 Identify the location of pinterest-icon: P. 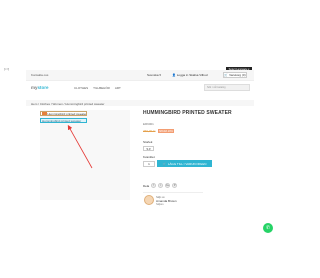
(175, 185).